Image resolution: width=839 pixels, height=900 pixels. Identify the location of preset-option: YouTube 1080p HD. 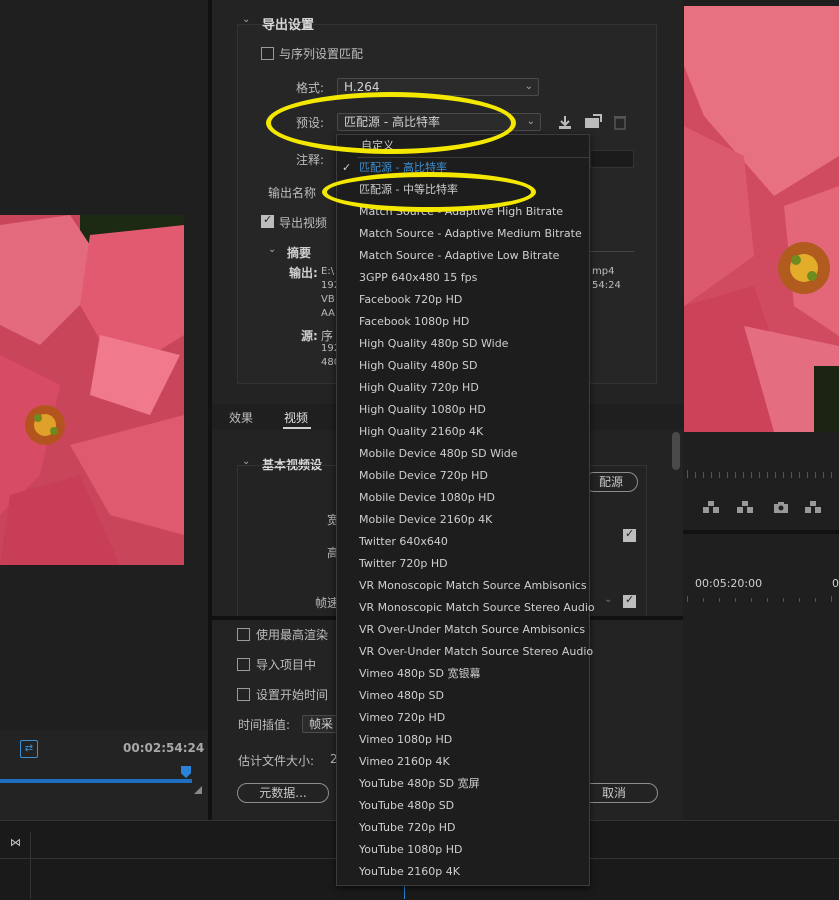
(410, 850).